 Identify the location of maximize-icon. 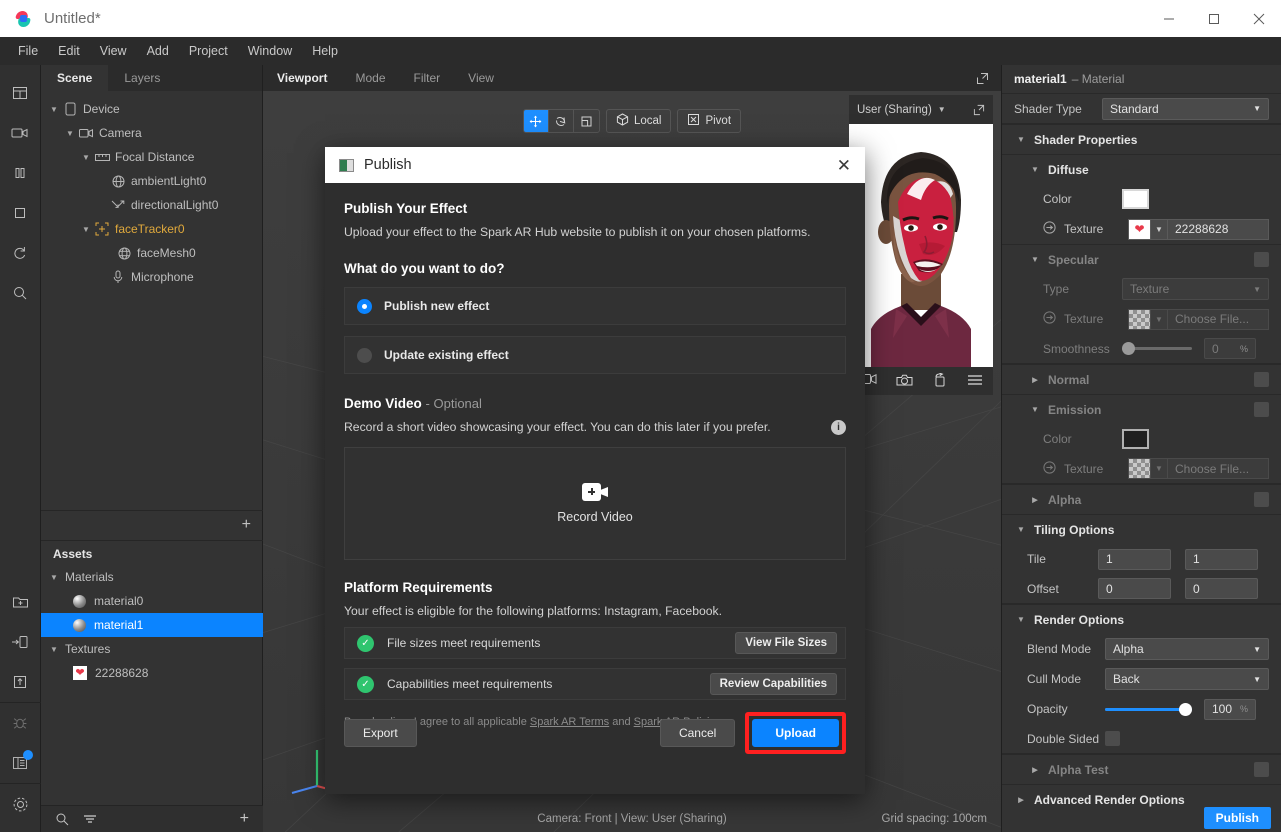
(1213, 18).